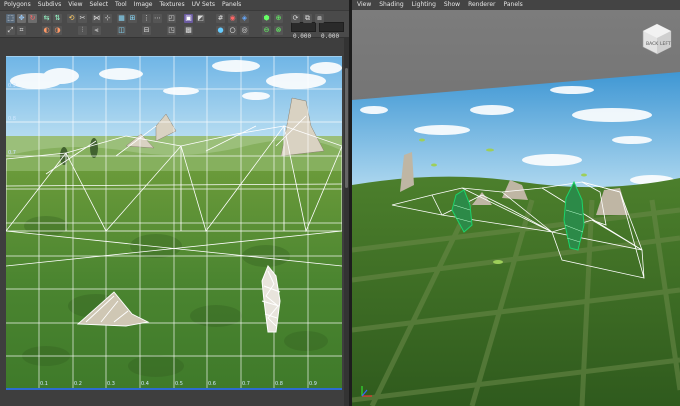  I want to click on menu-shading: Shading, so click(391, 5).